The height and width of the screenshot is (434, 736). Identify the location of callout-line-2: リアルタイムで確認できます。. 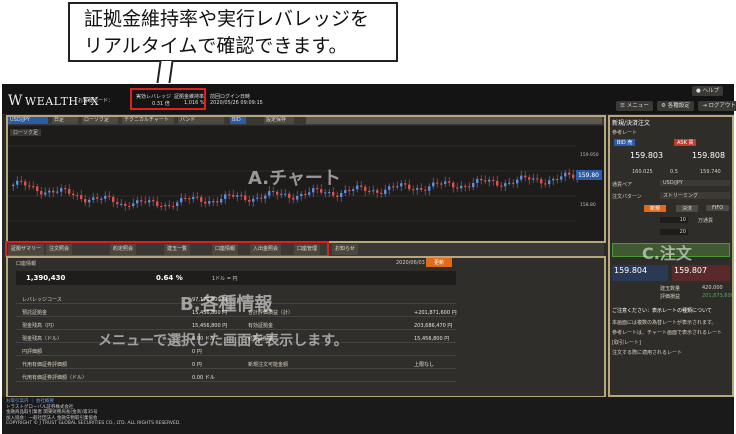
(216, 46).